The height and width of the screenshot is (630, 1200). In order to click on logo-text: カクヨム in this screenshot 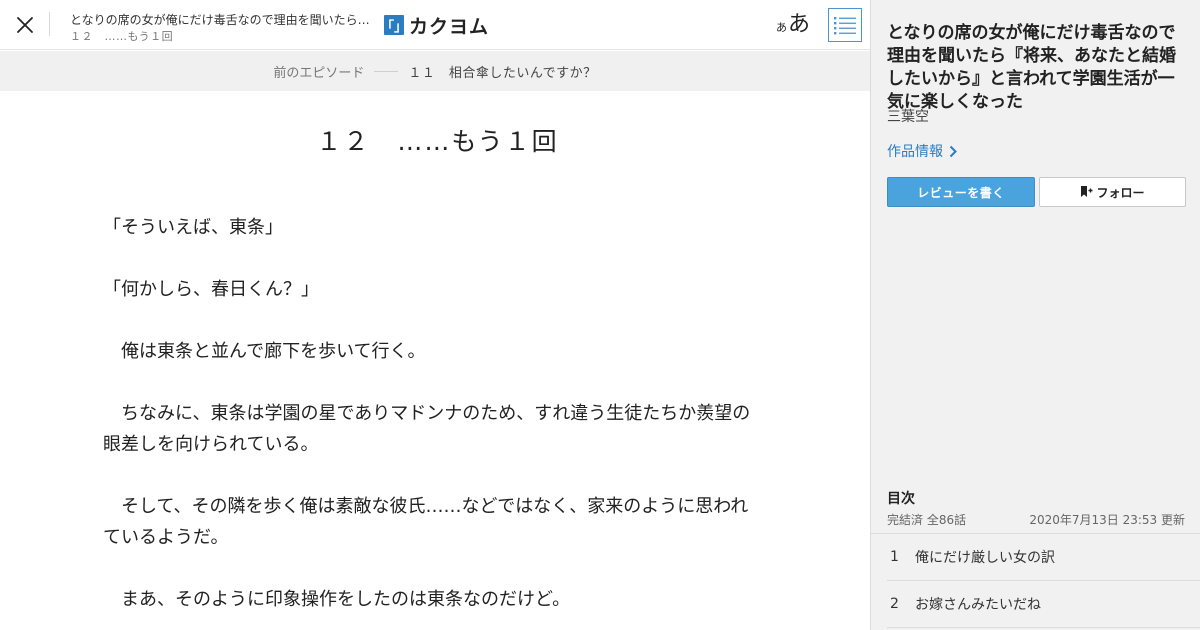, I will do `click(449, 26)`.